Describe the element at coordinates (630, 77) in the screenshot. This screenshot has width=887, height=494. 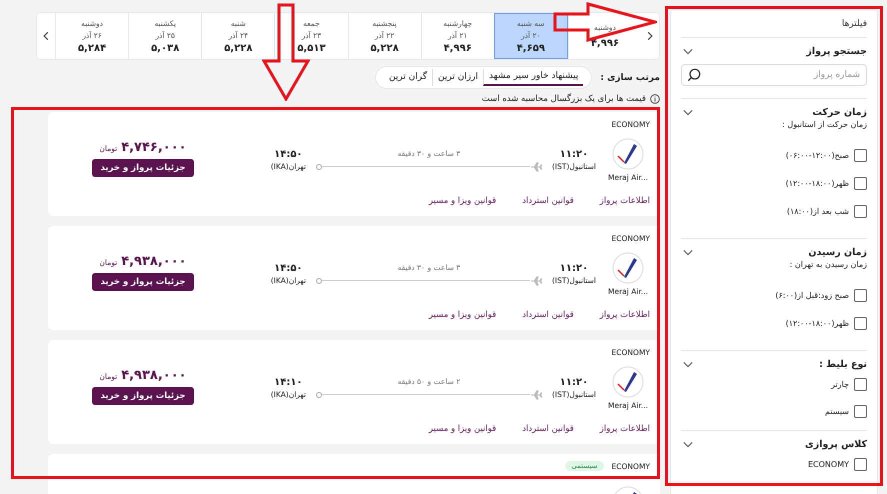
I see `sort-label: مرتب سازی :` at that location.